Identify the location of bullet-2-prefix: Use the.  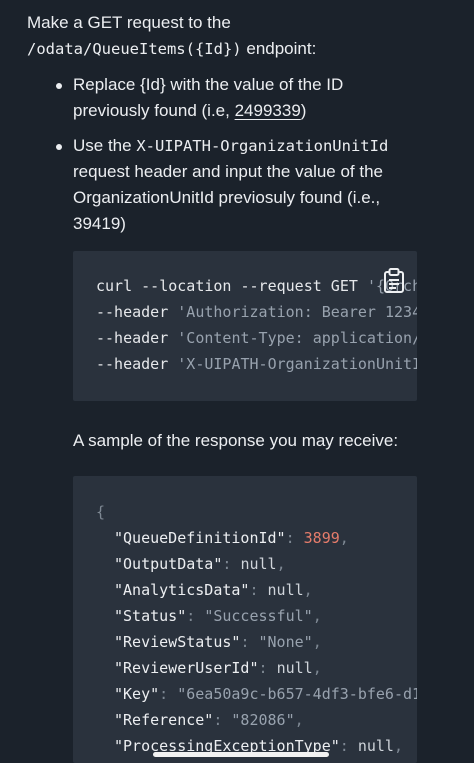
(105, 145).